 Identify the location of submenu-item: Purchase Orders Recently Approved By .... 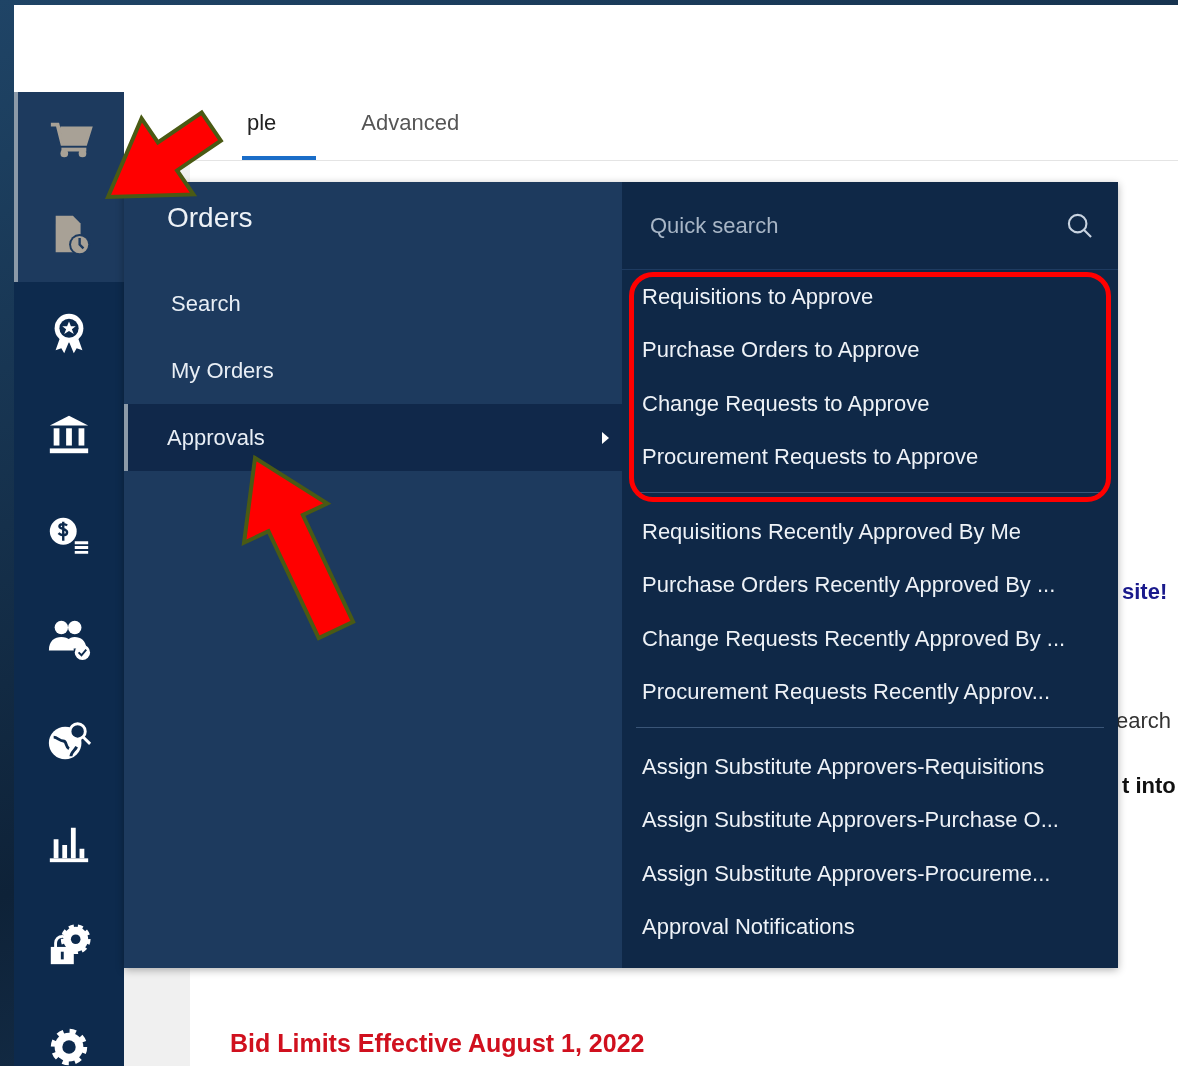
(870, 585).